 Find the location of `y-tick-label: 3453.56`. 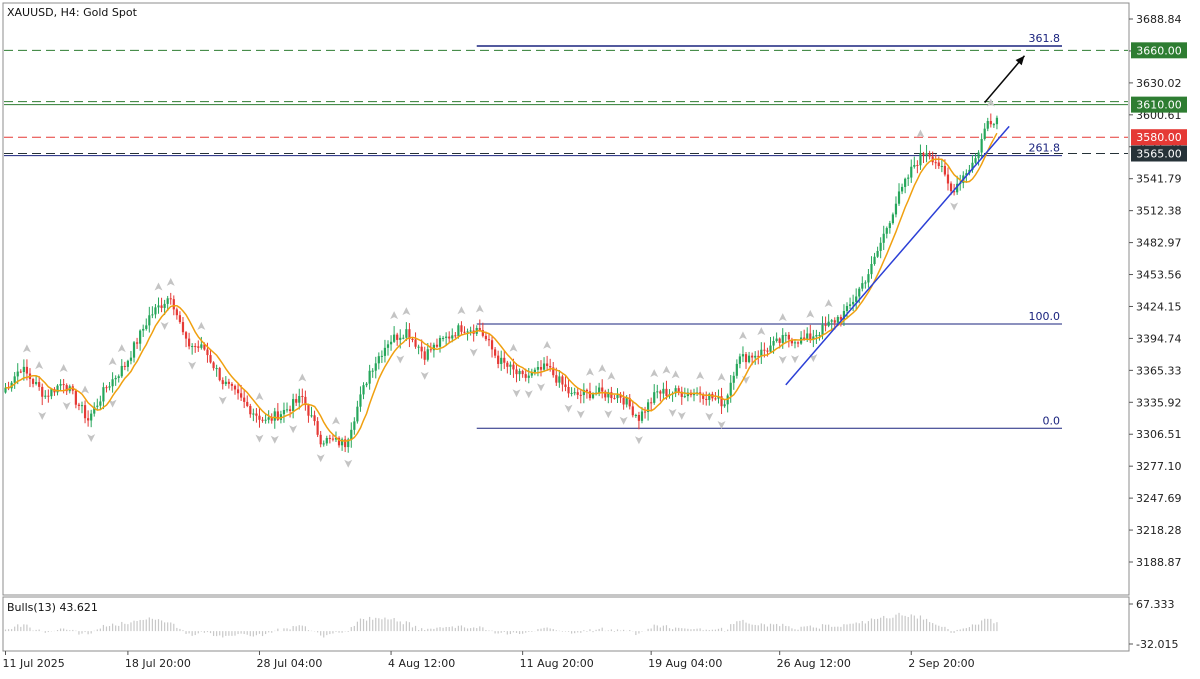

y-tick-label: 3453.56 is located at coordinates (1159, 275).